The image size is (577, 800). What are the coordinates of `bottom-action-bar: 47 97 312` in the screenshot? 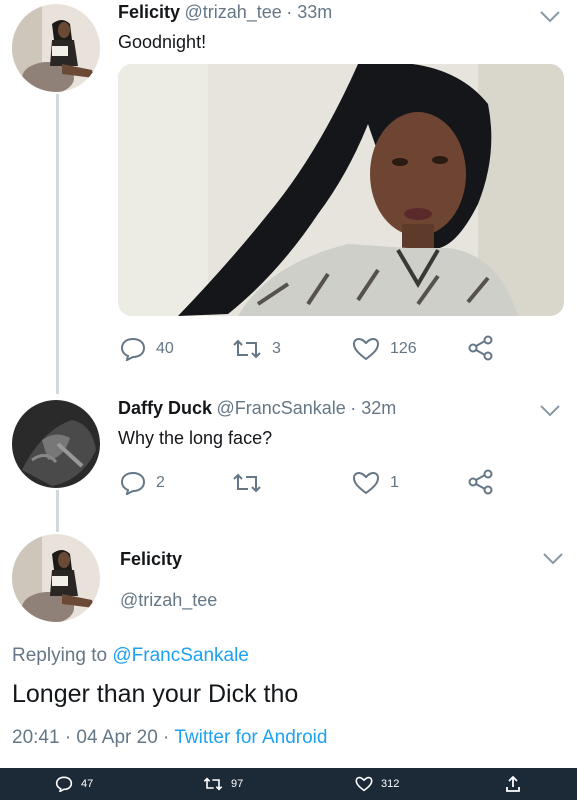 It's located at (288, 784).